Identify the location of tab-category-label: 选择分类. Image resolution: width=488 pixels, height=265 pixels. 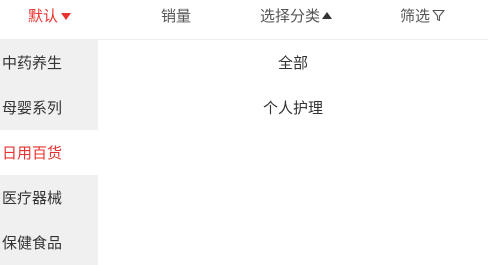
(290, 15).